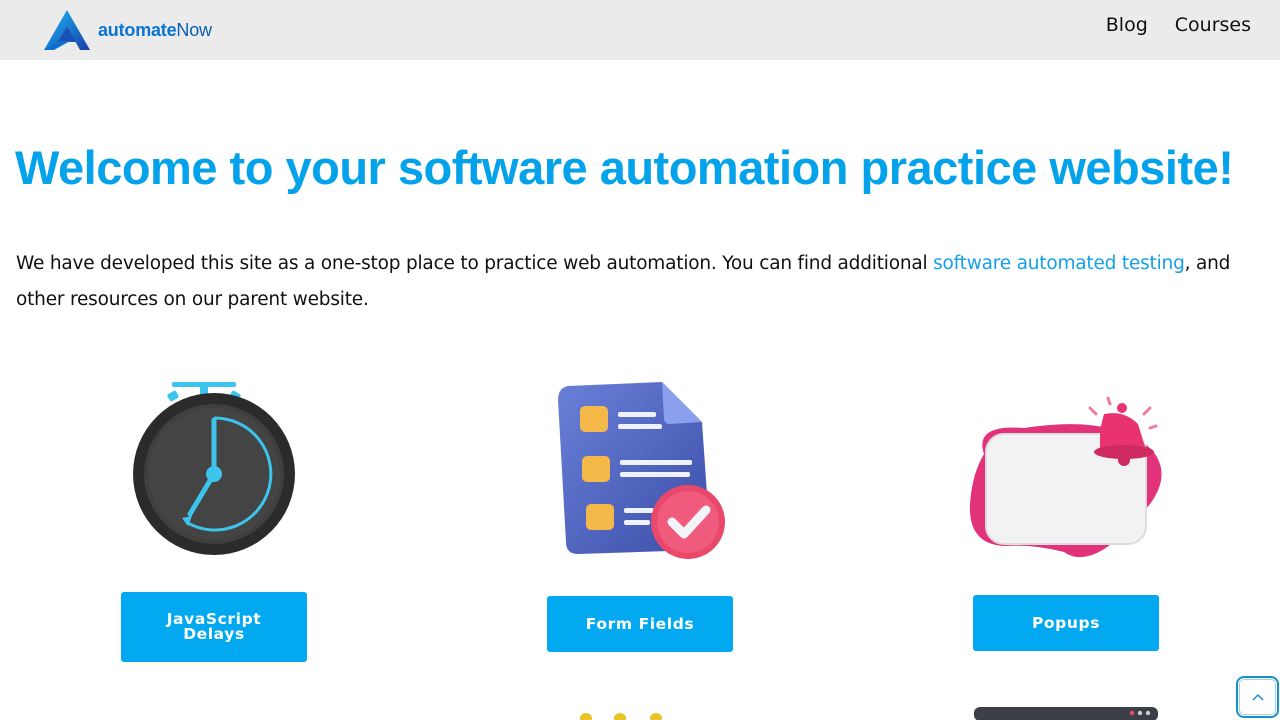  Describe the element at coordinates (621, 716) in the screenshot. I see `coil-binding-icon` at that location.